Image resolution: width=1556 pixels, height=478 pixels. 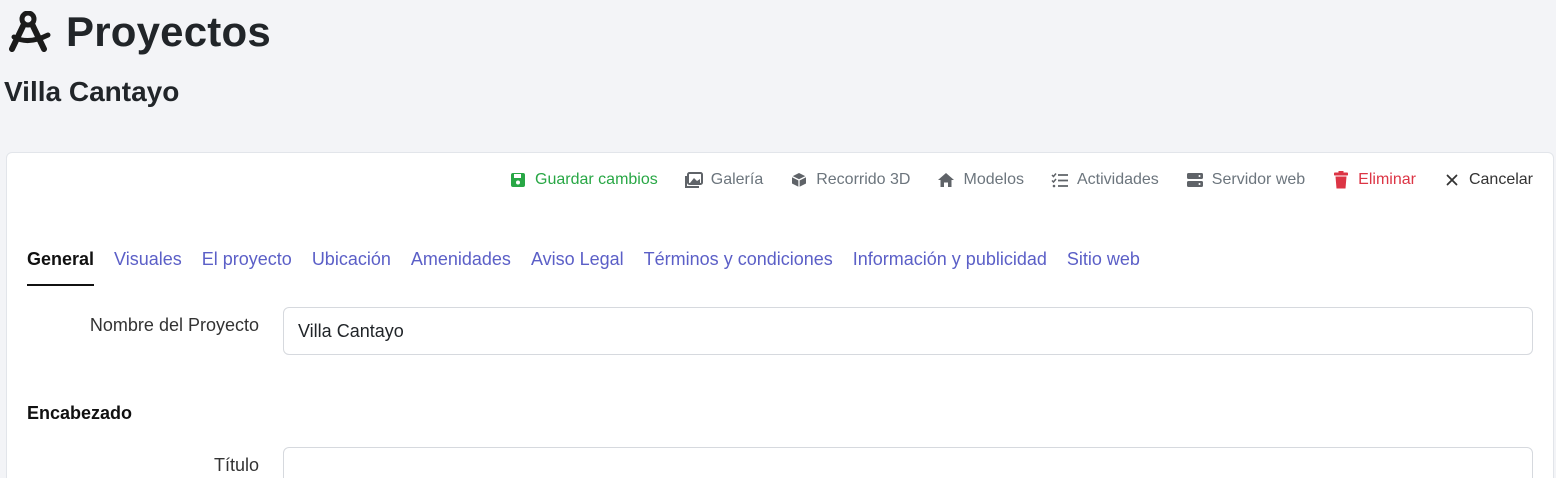 What do you see at coordinates (1195, 180) in the screenshot?
I see `server-icon` at bounding box center [1195, 180].